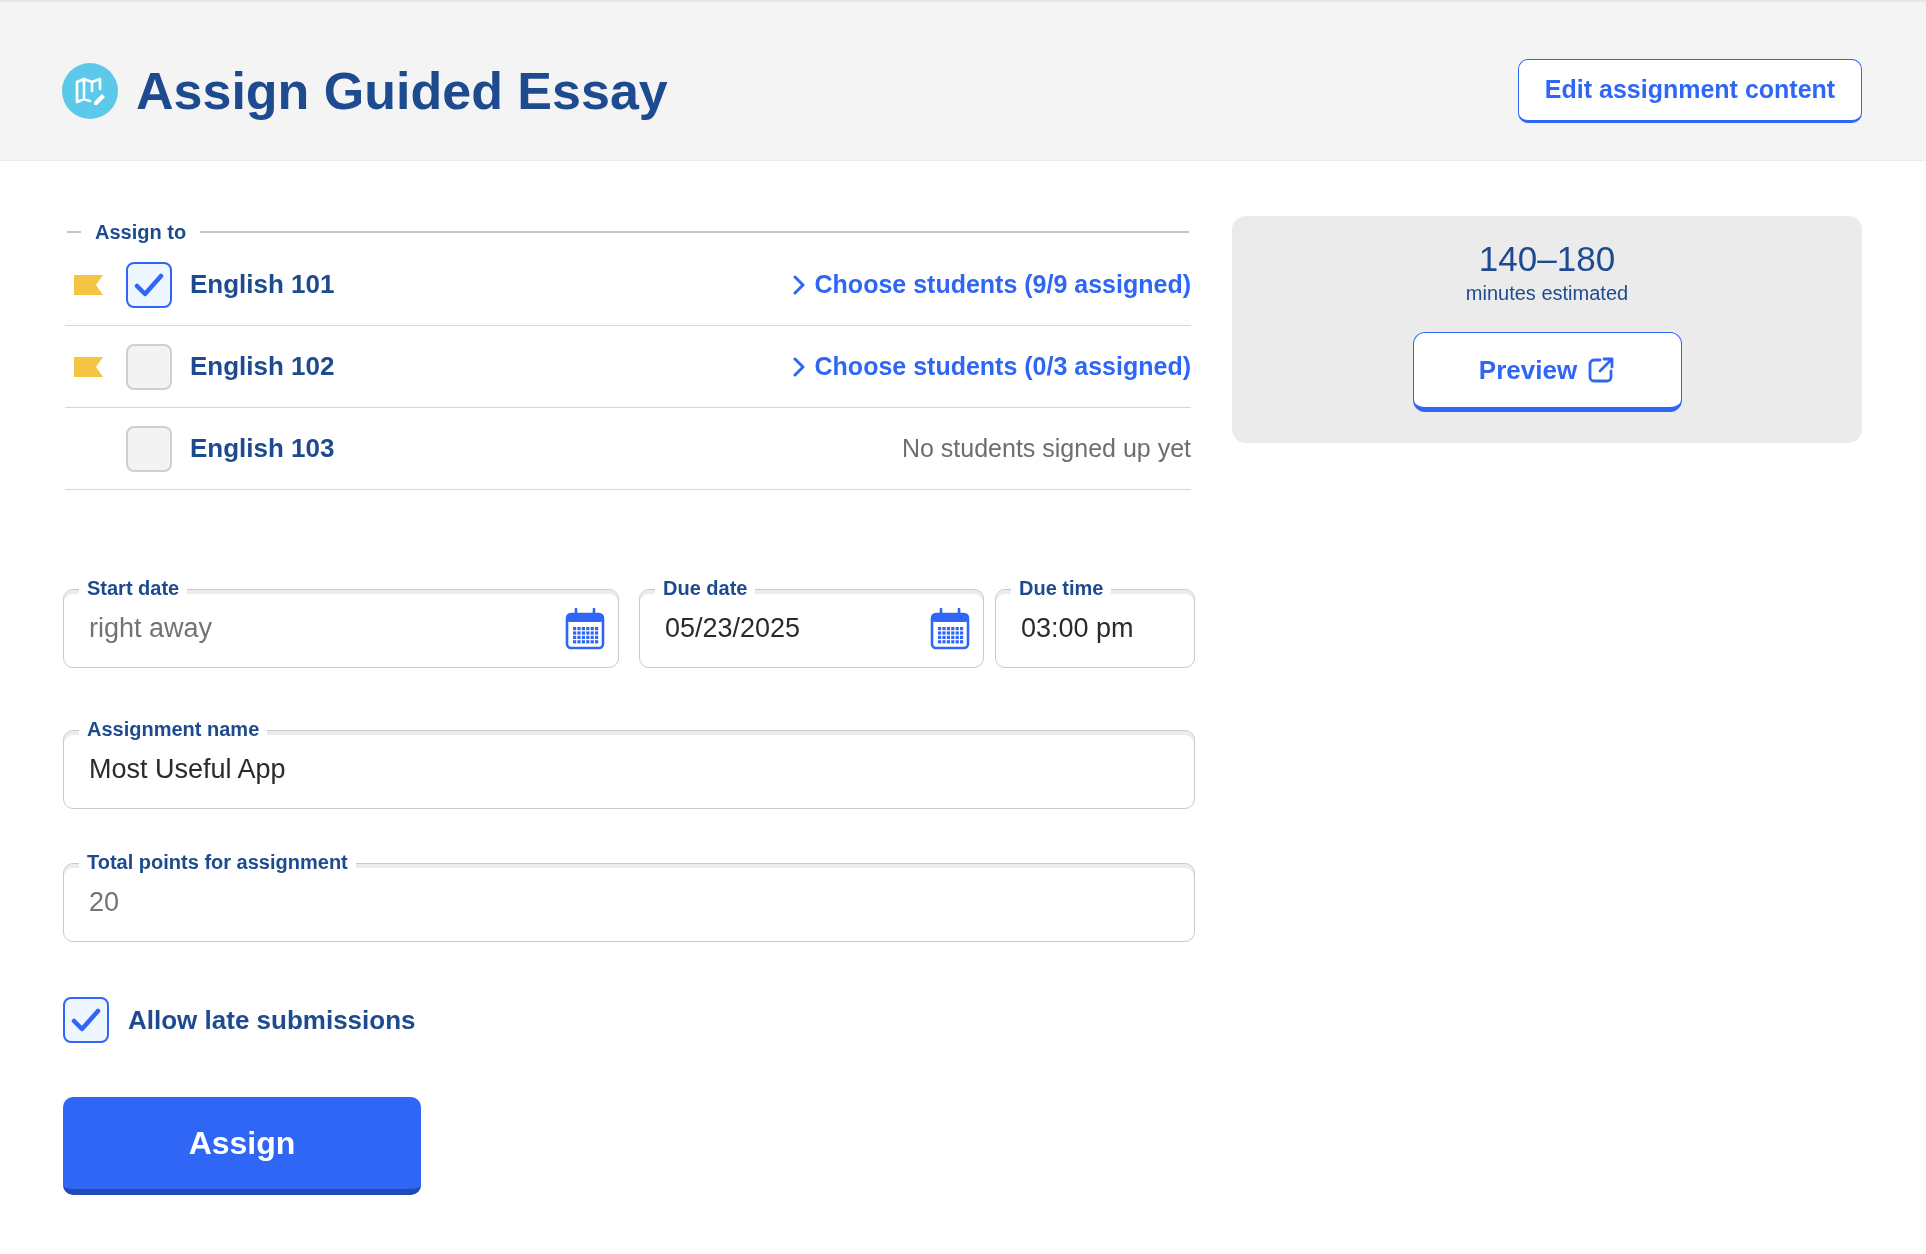 The width and height of the screenshot is (1926, 1254). Describe the element at coordinates (1547, 259) in the screenshot. I see `time-estimate: 140–180` at that location.